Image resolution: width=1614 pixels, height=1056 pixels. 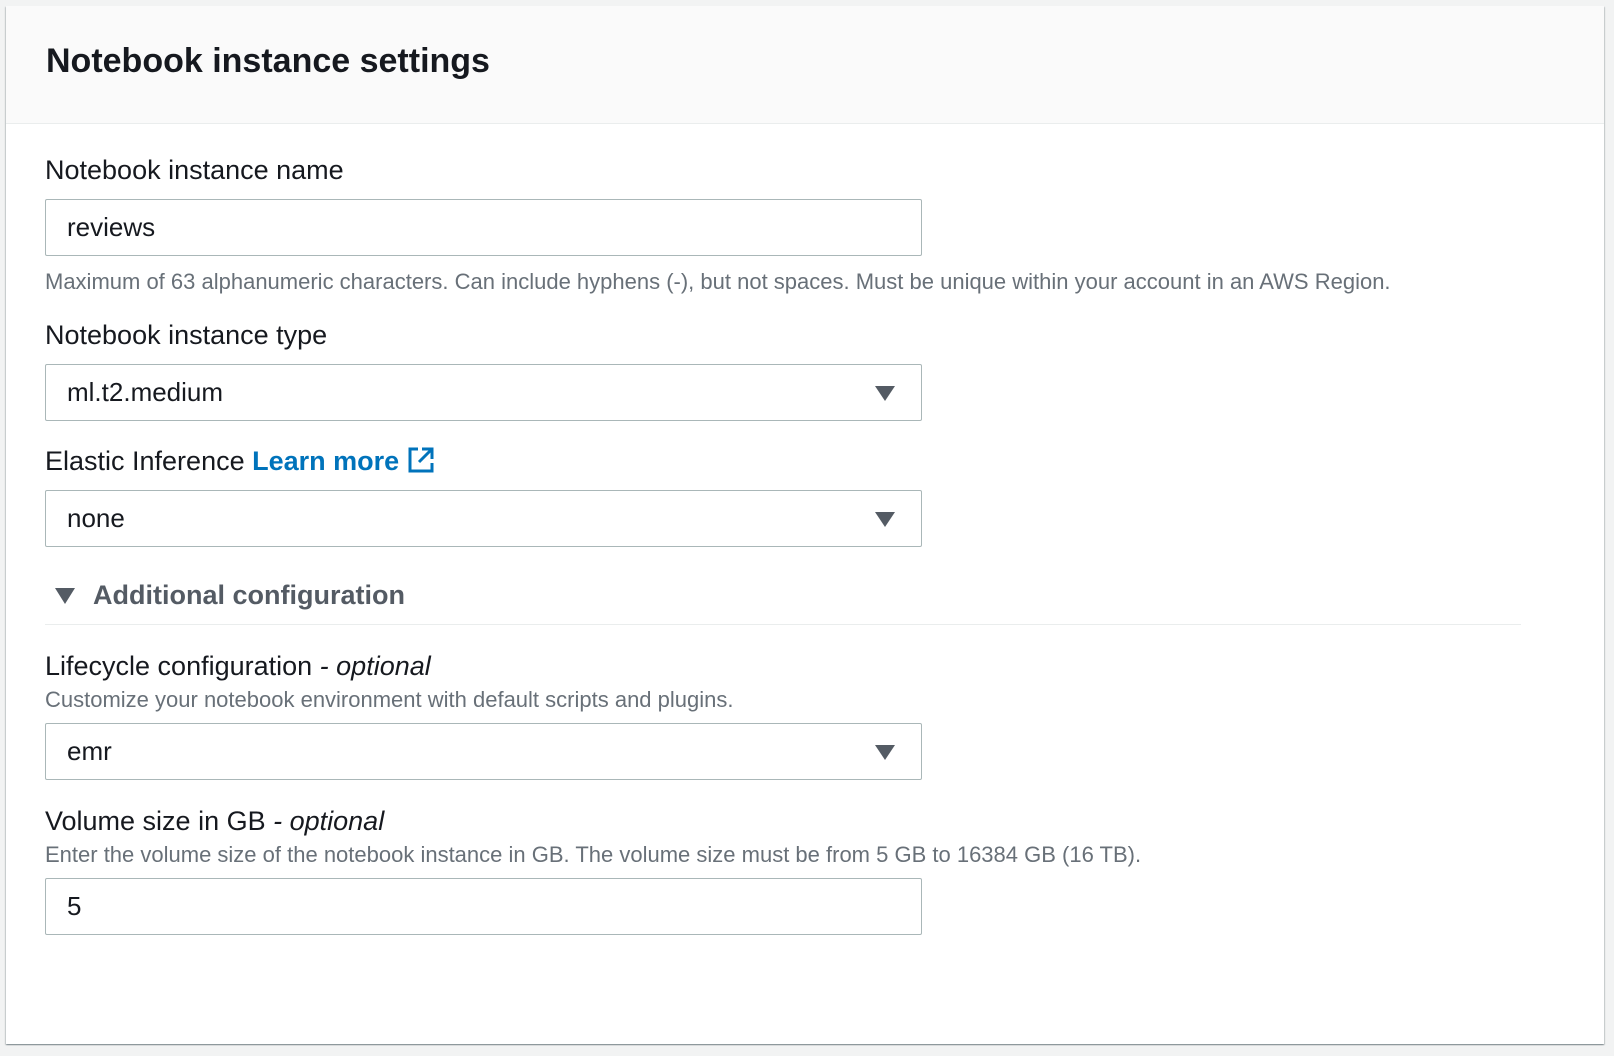 What do you see at coordinates (65, 595) in the screenshot?
I see `expander-caret-icon` at bounding box center [65, 595].